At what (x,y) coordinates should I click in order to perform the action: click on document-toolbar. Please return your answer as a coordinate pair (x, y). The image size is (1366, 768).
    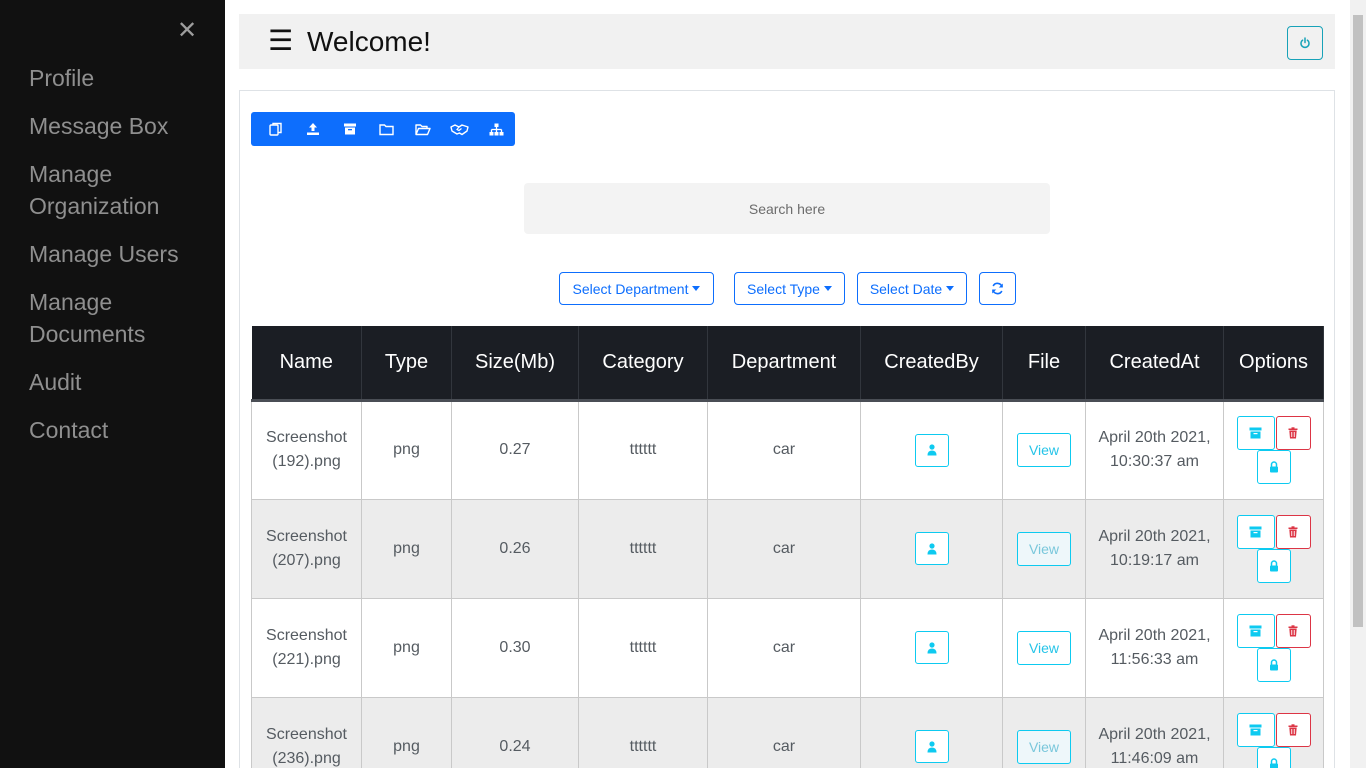
    Looking at the image, I should click on (383, 129).